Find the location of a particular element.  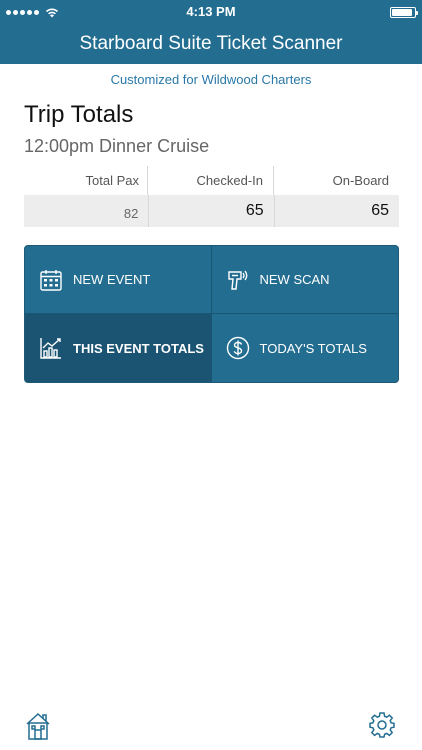

gear-icon is located at coordinates (382, 725).